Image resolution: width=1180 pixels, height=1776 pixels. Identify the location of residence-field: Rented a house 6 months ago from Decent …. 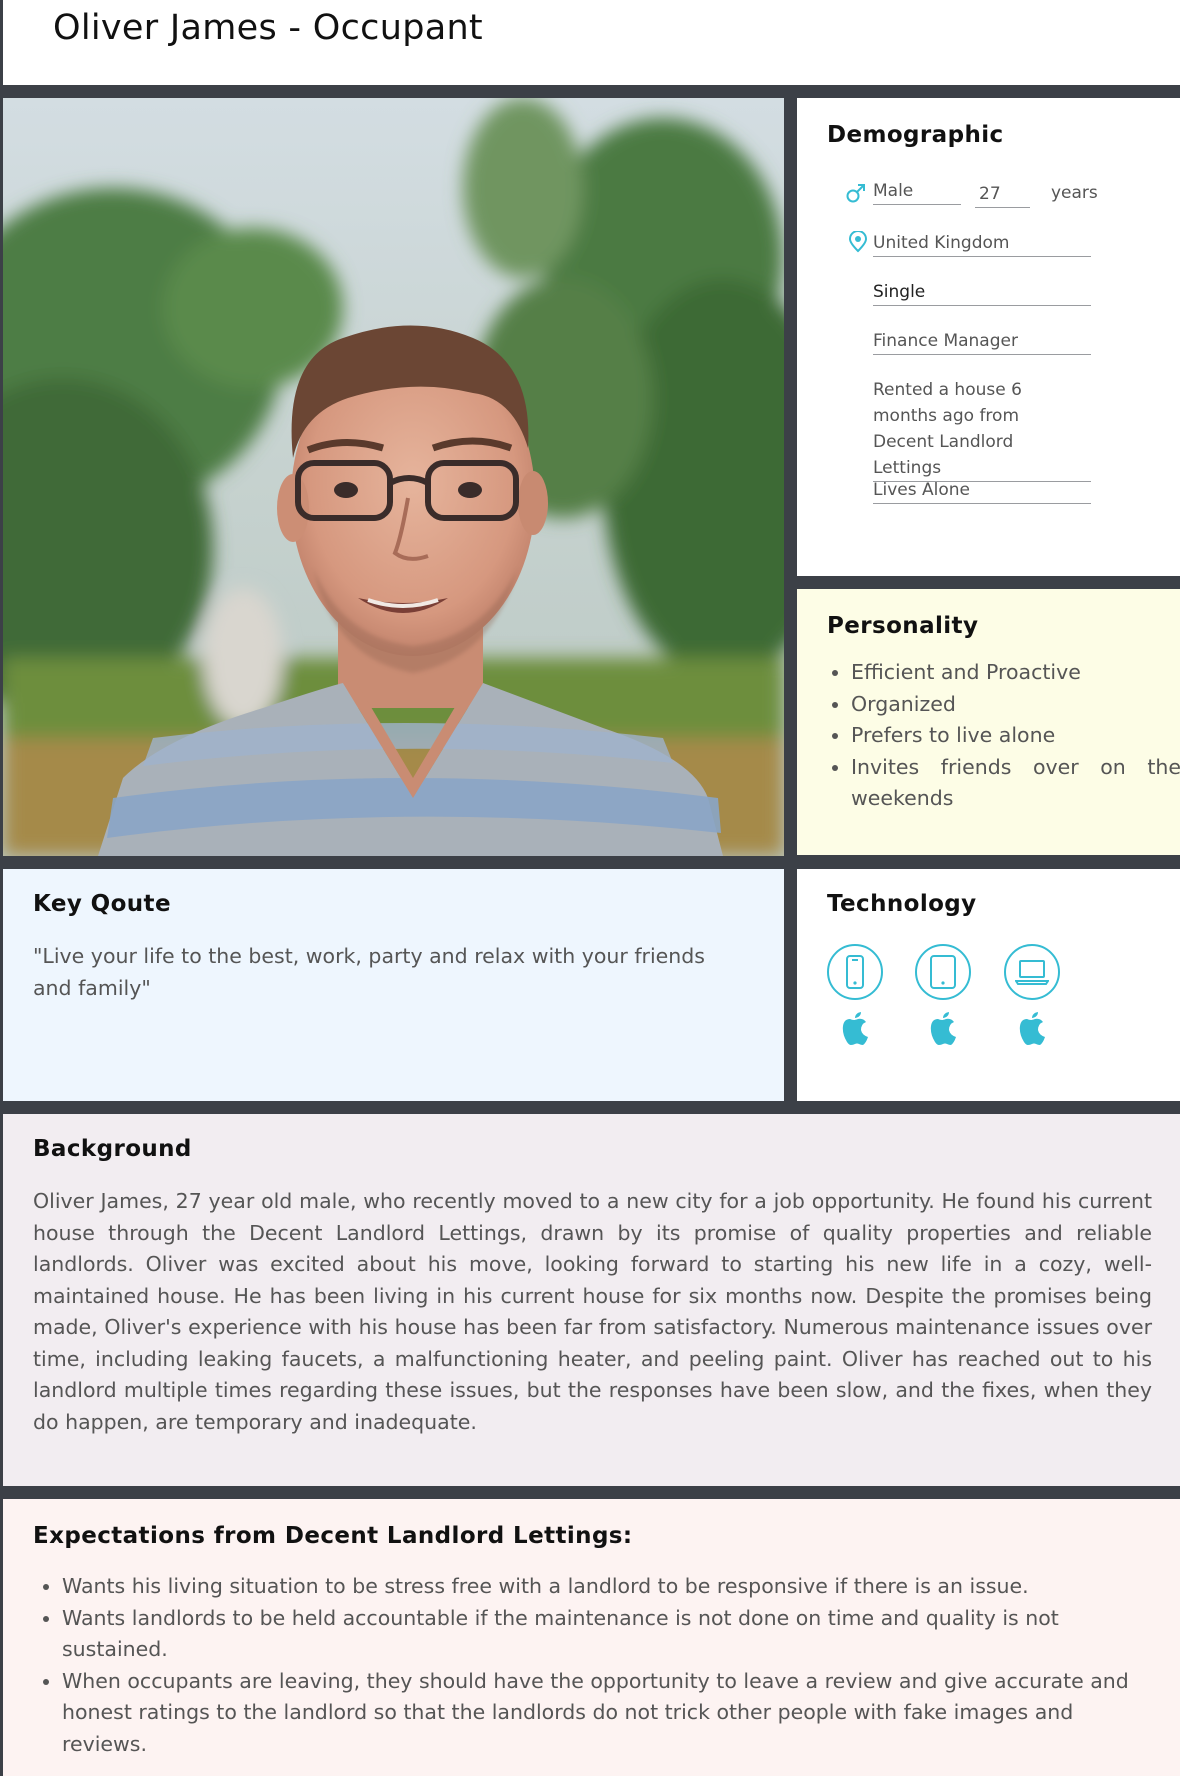
(982, 429).